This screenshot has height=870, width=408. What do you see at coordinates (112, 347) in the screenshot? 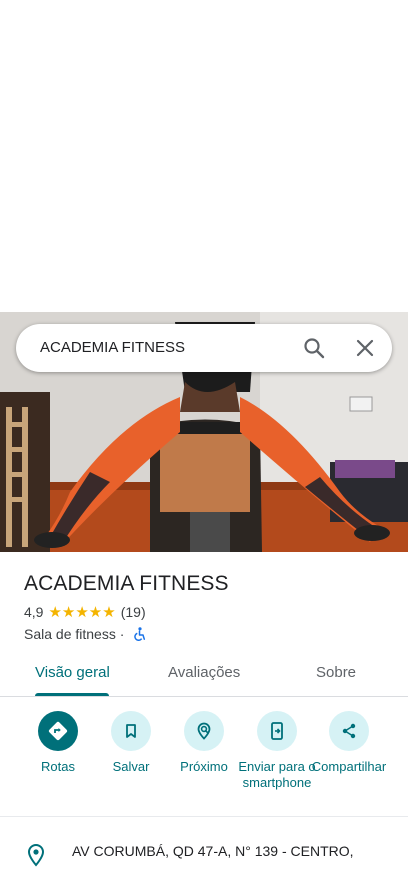
I see `search-input: ACADEMIA FITNESS` at bounding box center [112, 347].